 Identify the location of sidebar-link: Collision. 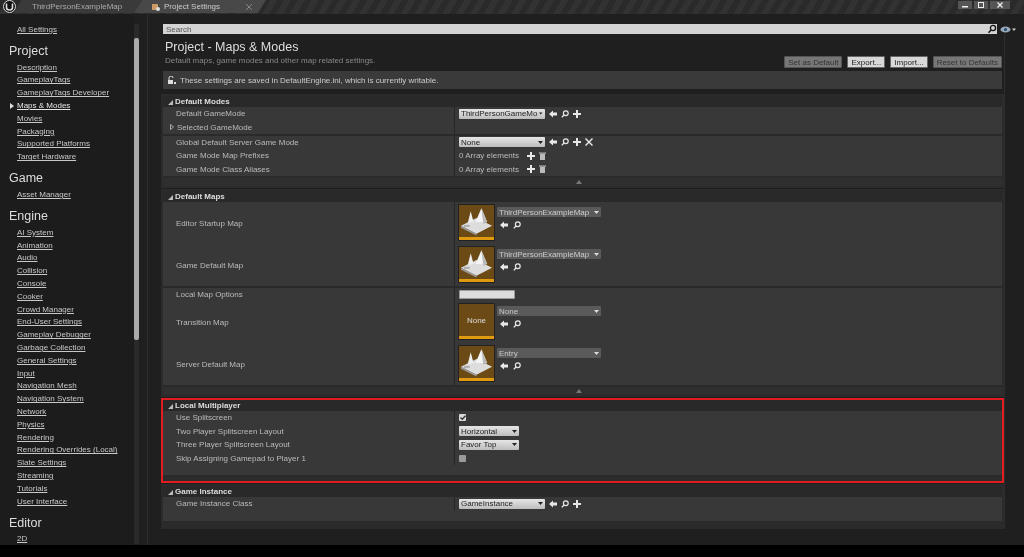
(32, 271).